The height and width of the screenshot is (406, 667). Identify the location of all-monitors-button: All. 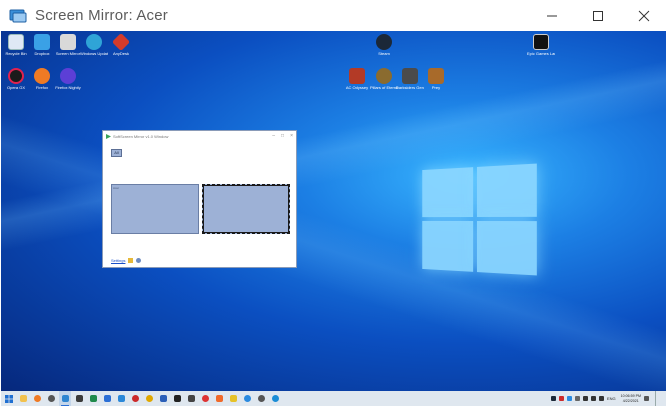
(116, 153).